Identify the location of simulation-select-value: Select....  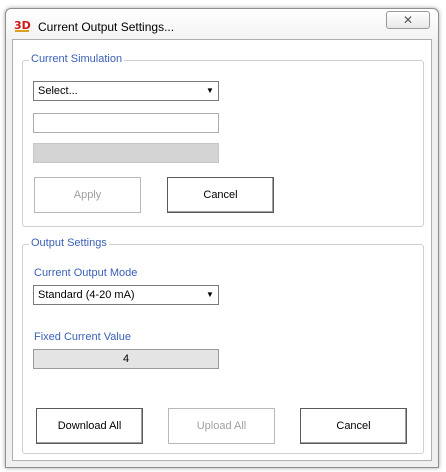
(58, 91).